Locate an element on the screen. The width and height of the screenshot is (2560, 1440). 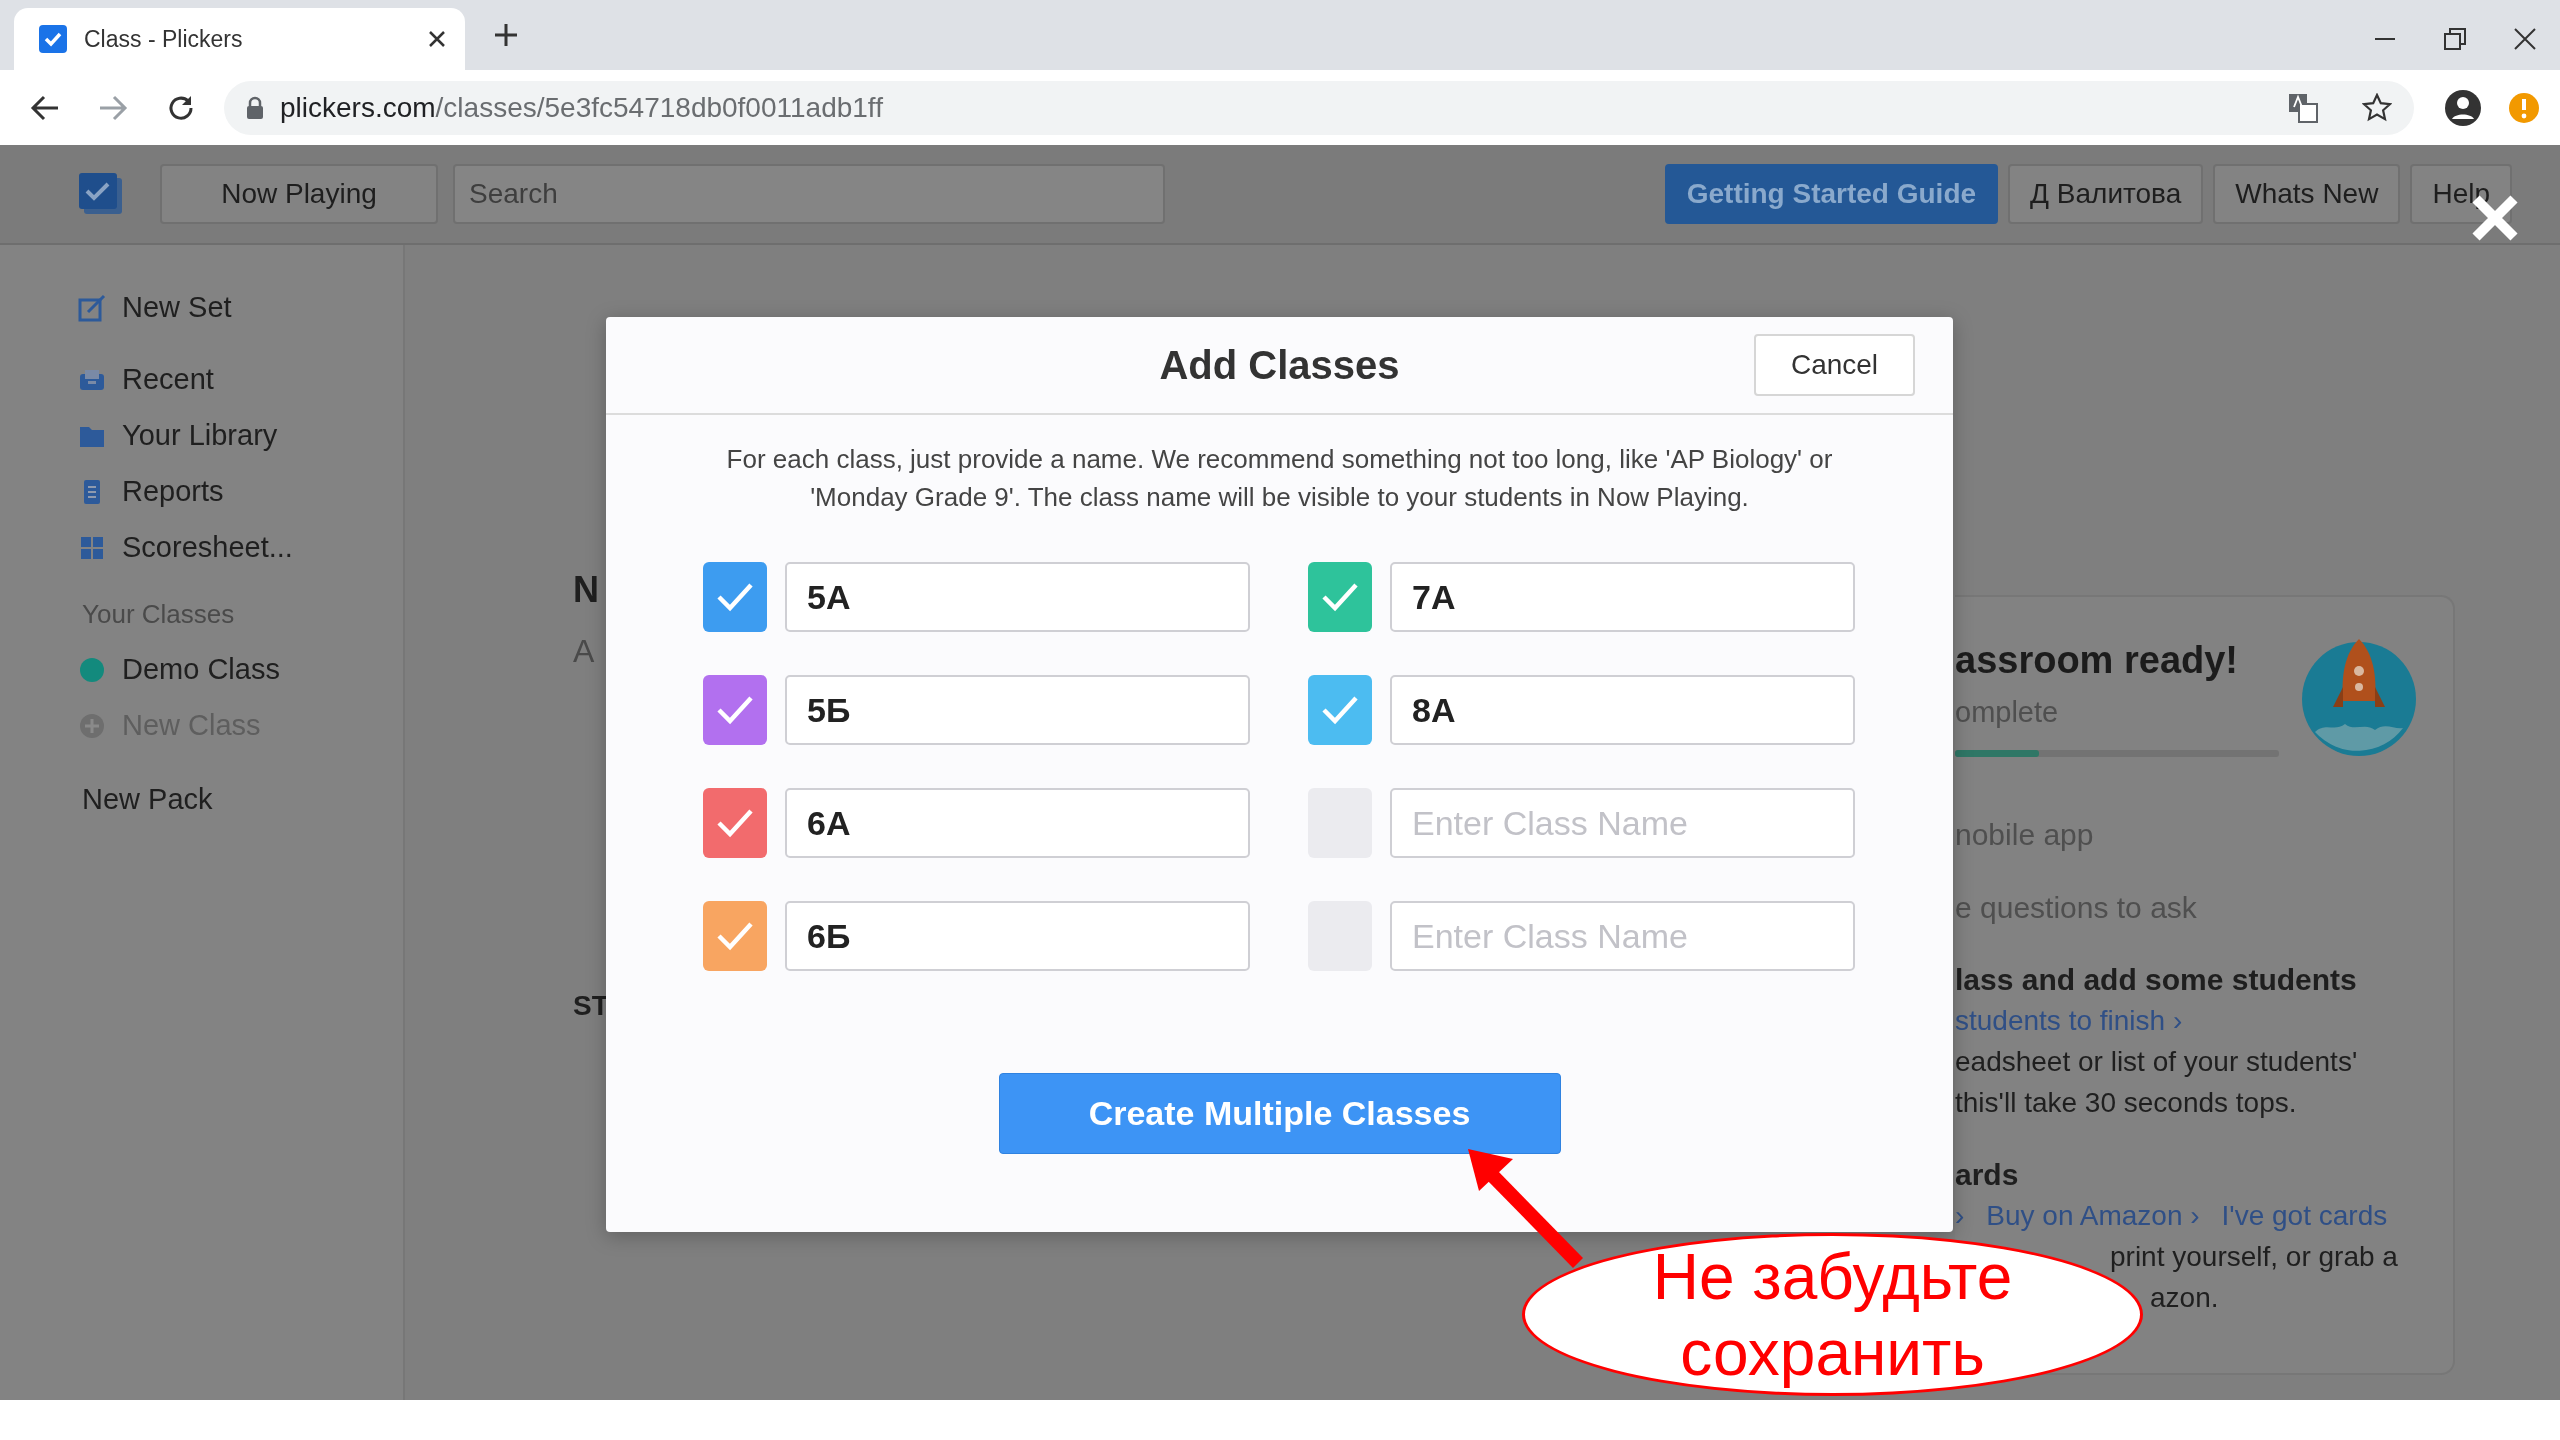
search-field: Search is located at coordinates (809, 194).